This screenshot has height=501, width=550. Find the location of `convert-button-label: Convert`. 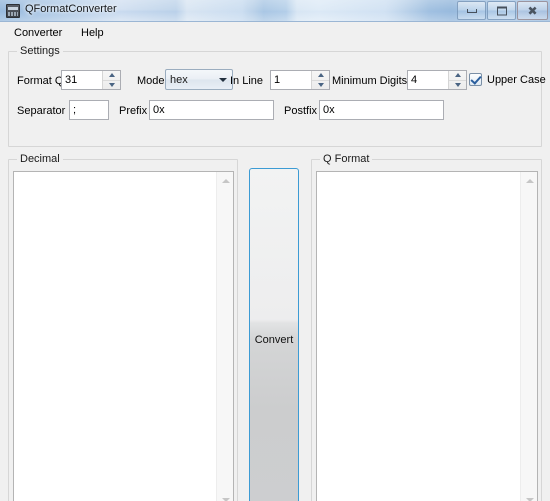

convert-button-label: Convert is located at coordinates (274, 340).